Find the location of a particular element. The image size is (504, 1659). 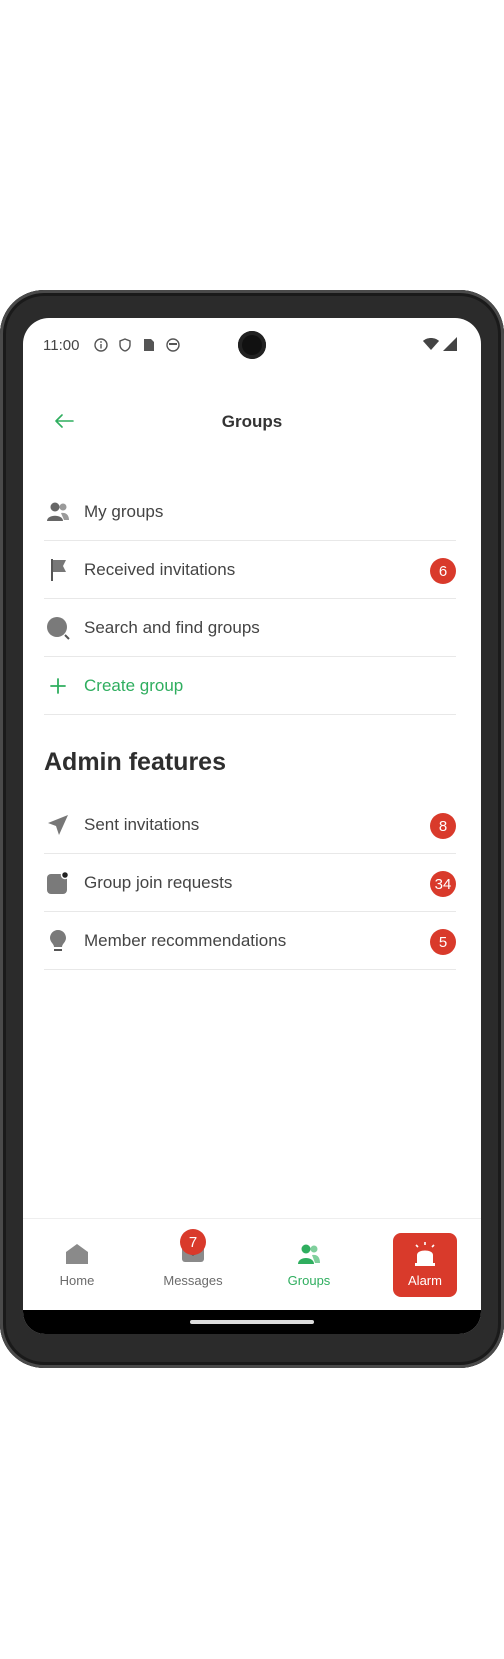

menu-item-label: Create group is located at coordinates (134, 685).